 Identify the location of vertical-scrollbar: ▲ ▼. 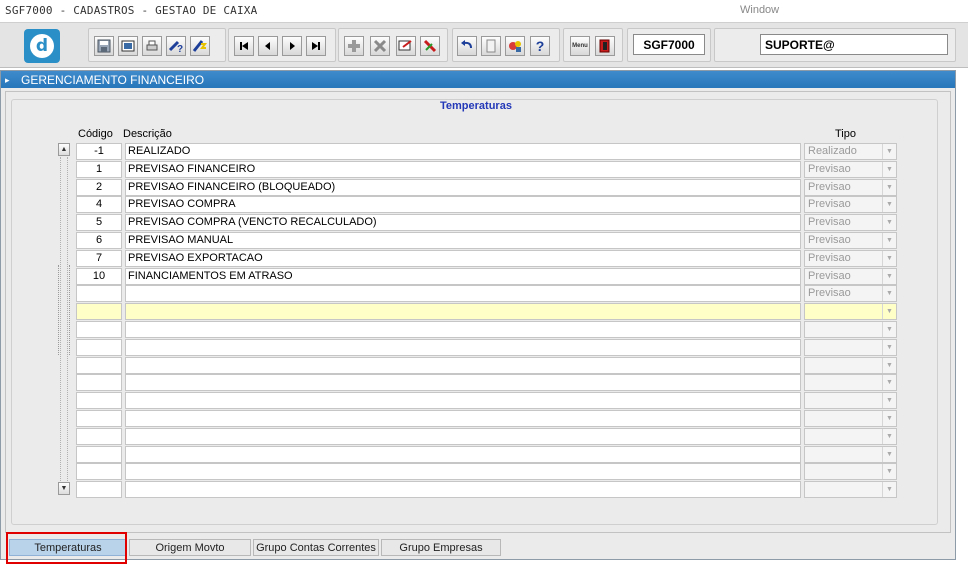
(64, 319).